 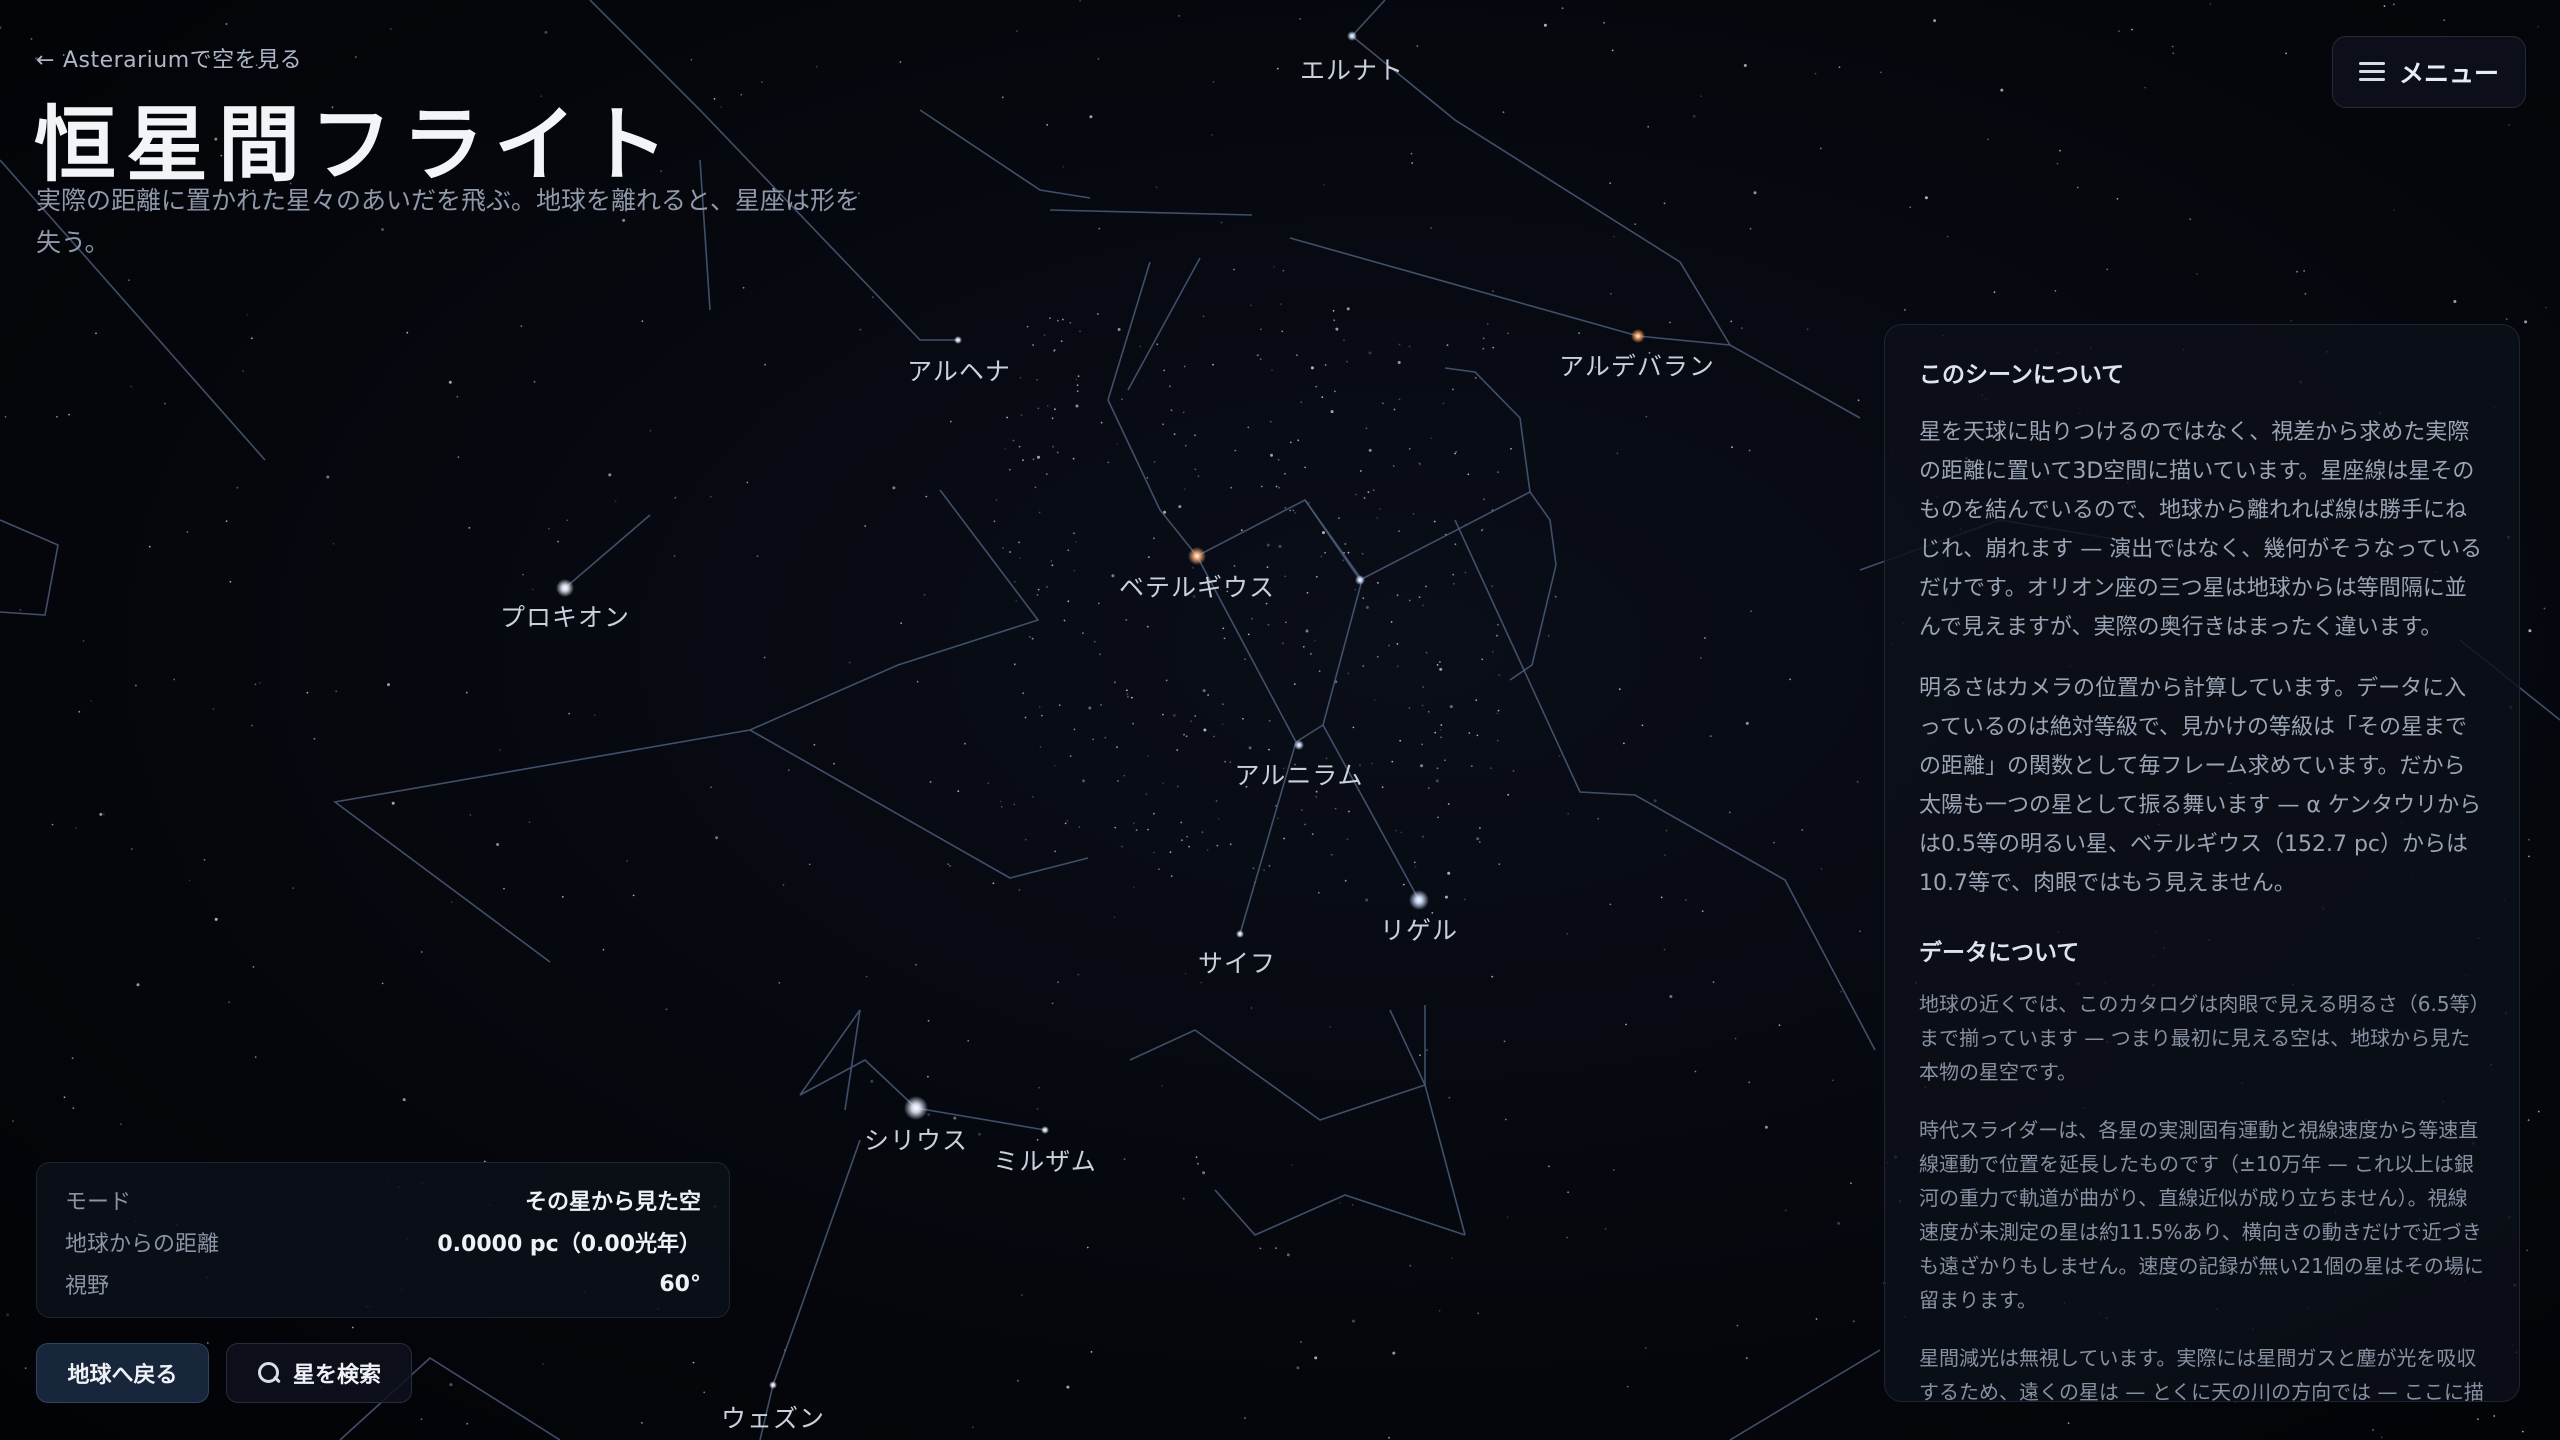 I want to click on search-star-button: 星を検索, so click(x=319, y=1373).